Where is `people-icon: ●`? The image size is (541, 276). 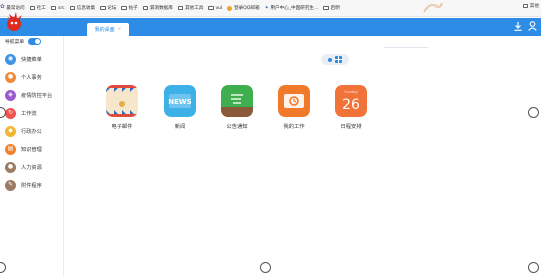 people-icon: ● is located at coordinates (10, 167).